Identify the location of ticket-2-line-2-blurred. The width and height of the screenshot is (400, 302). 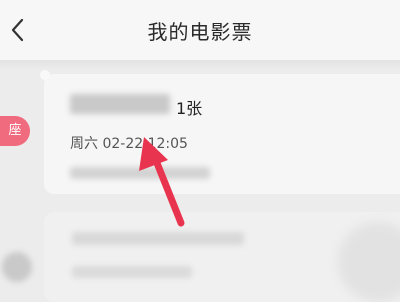
(132, 272).